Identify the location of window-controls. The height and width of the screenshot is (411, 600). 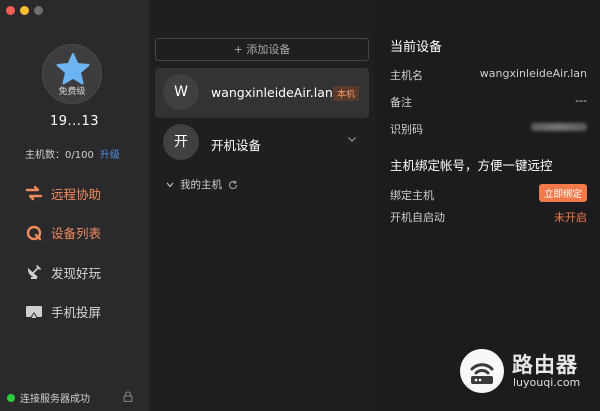
(24, 10).